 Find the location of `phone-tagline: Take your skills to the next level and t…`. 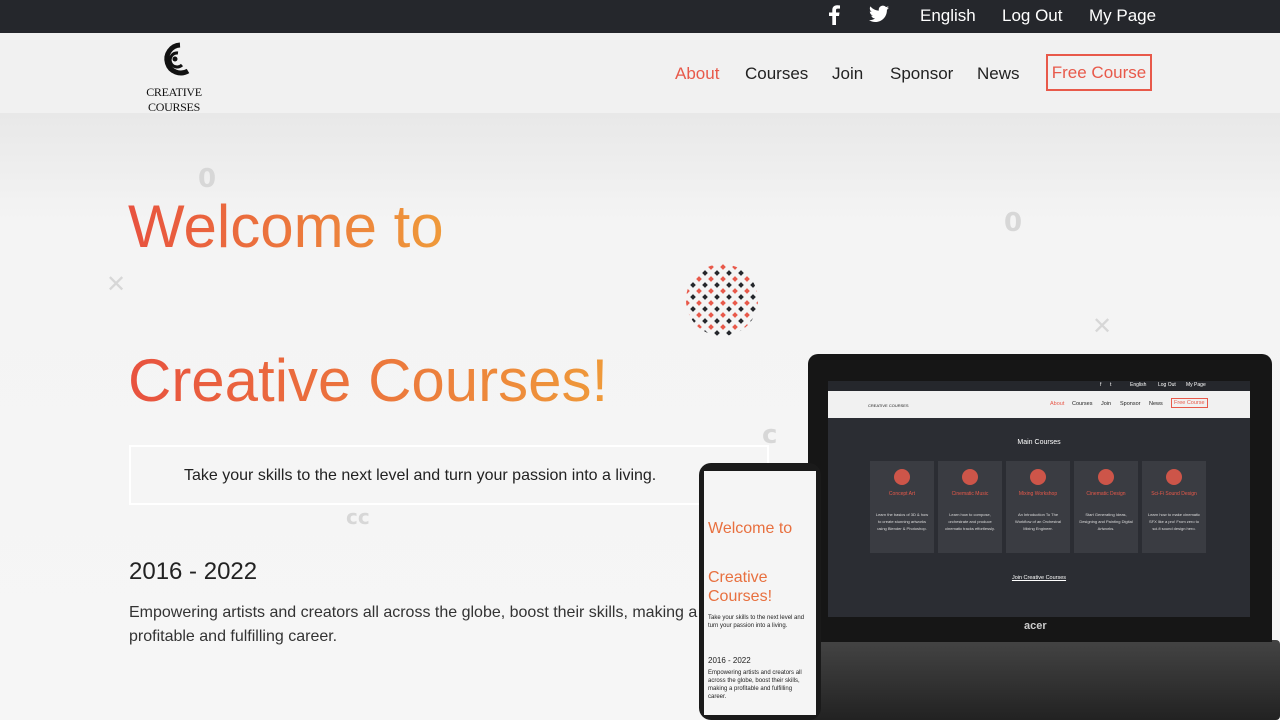

phone-tagline: Take your skills to the next level and t… is located at coordinates (756, 622).